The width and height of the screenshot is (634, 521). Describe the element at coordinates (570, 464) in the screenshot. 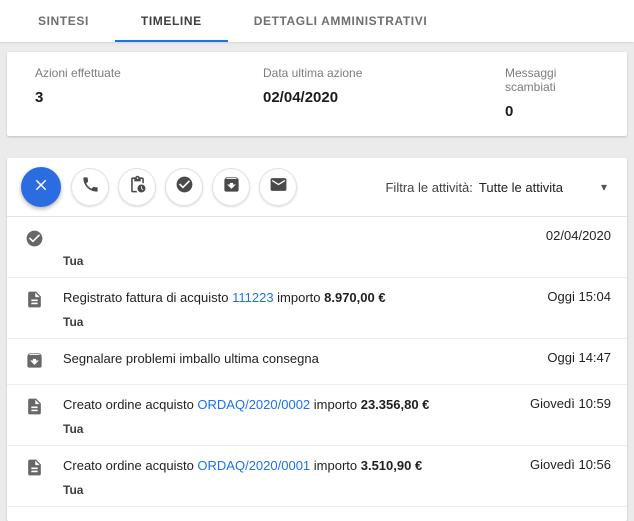

I see `timeline-date: Giovedì 10:56` at that location.